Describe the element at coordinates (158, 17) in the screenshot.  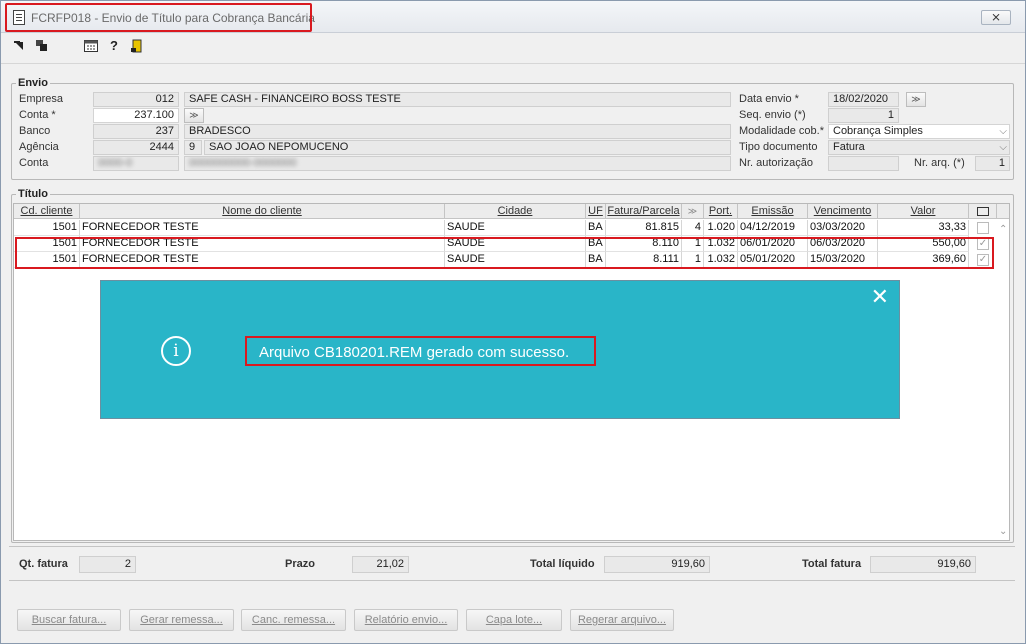
I see `title-highlight` at that location.